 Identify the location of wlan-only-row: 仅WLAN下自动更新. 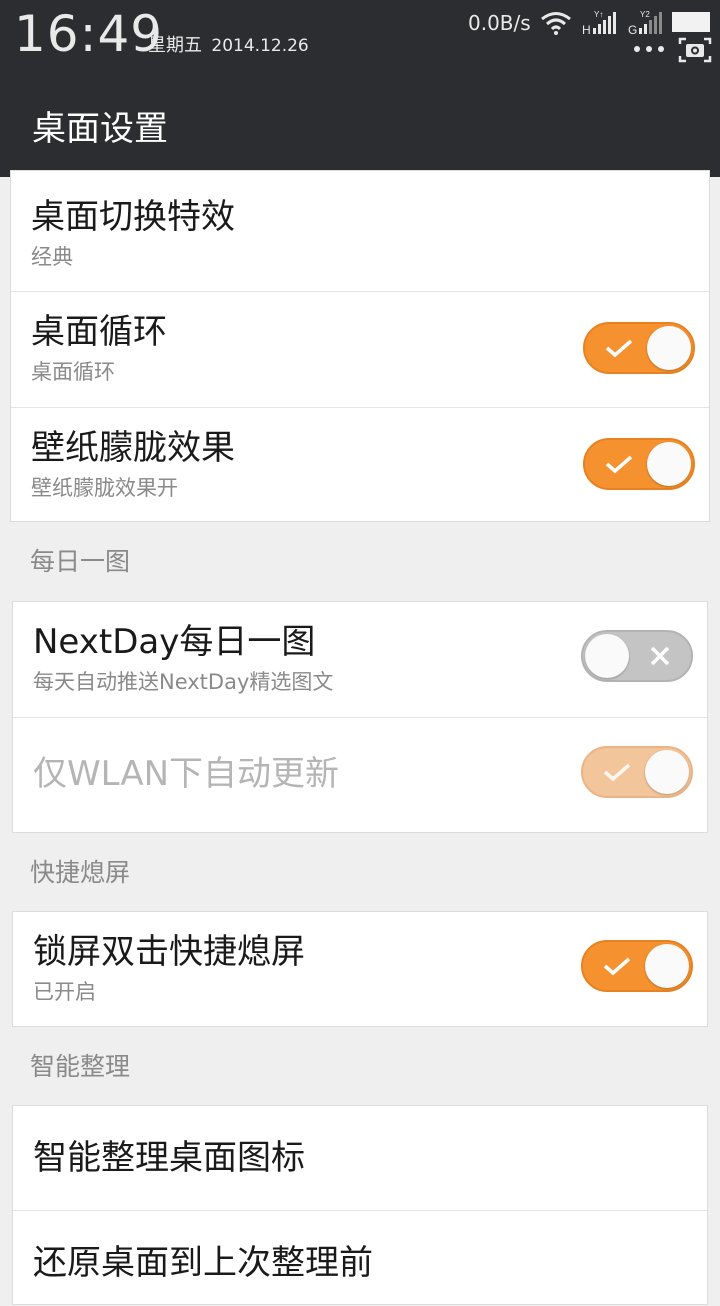
(360, 775).